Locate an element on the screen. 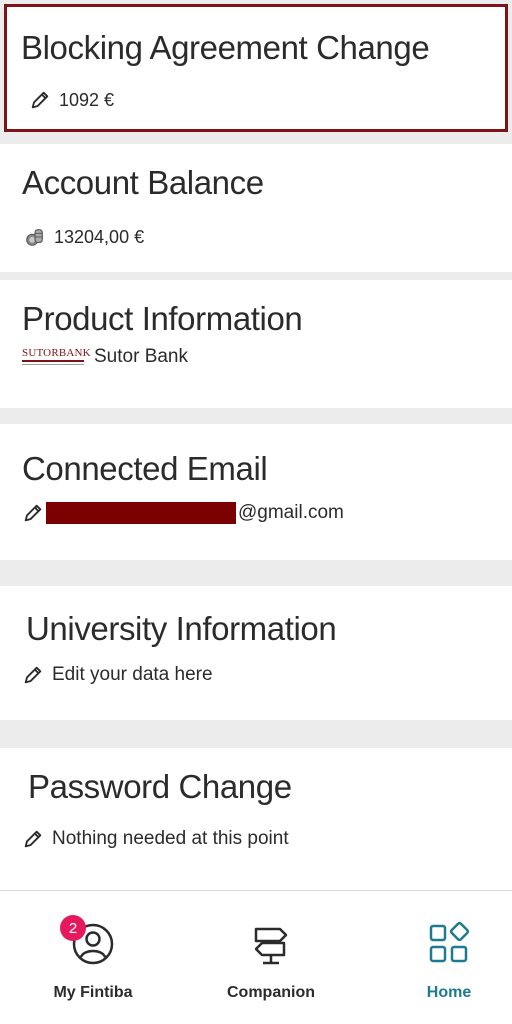  card-title: Product Information is located at coordinates (162, 318).